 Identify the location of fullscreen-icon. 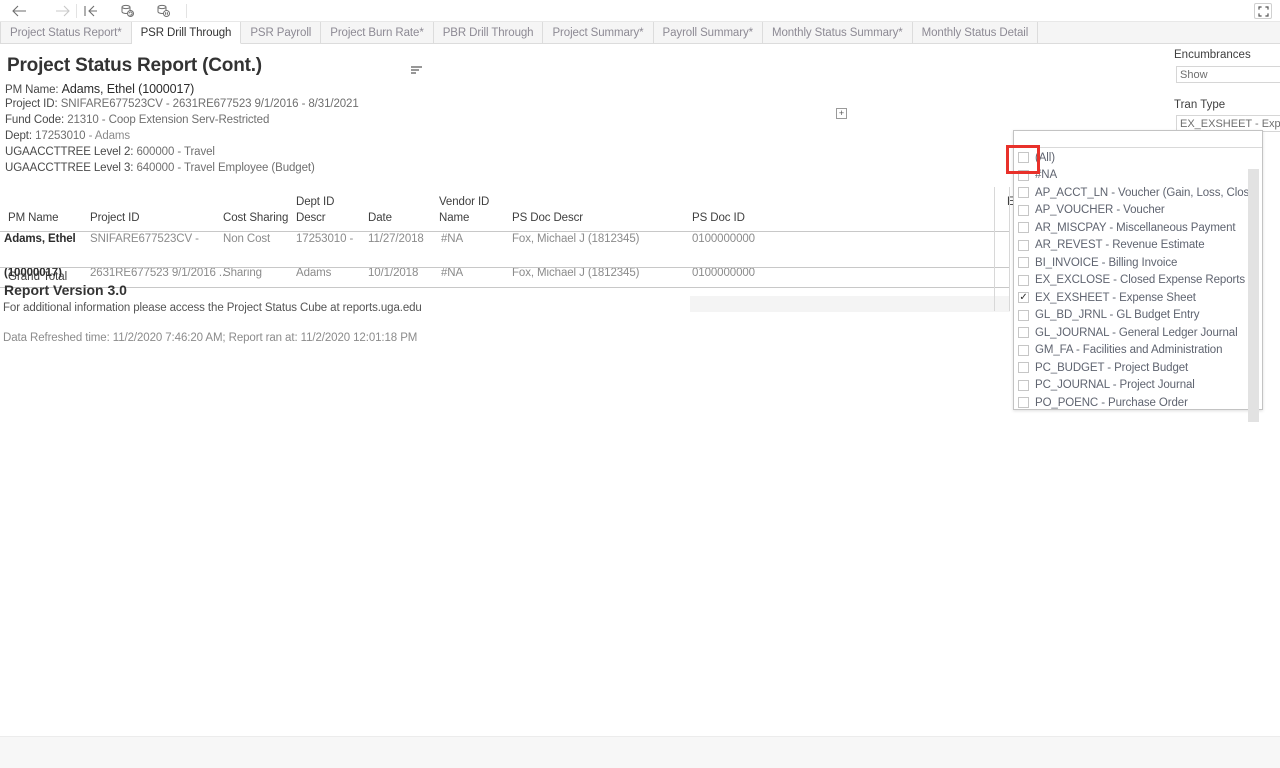
(1263, 11).